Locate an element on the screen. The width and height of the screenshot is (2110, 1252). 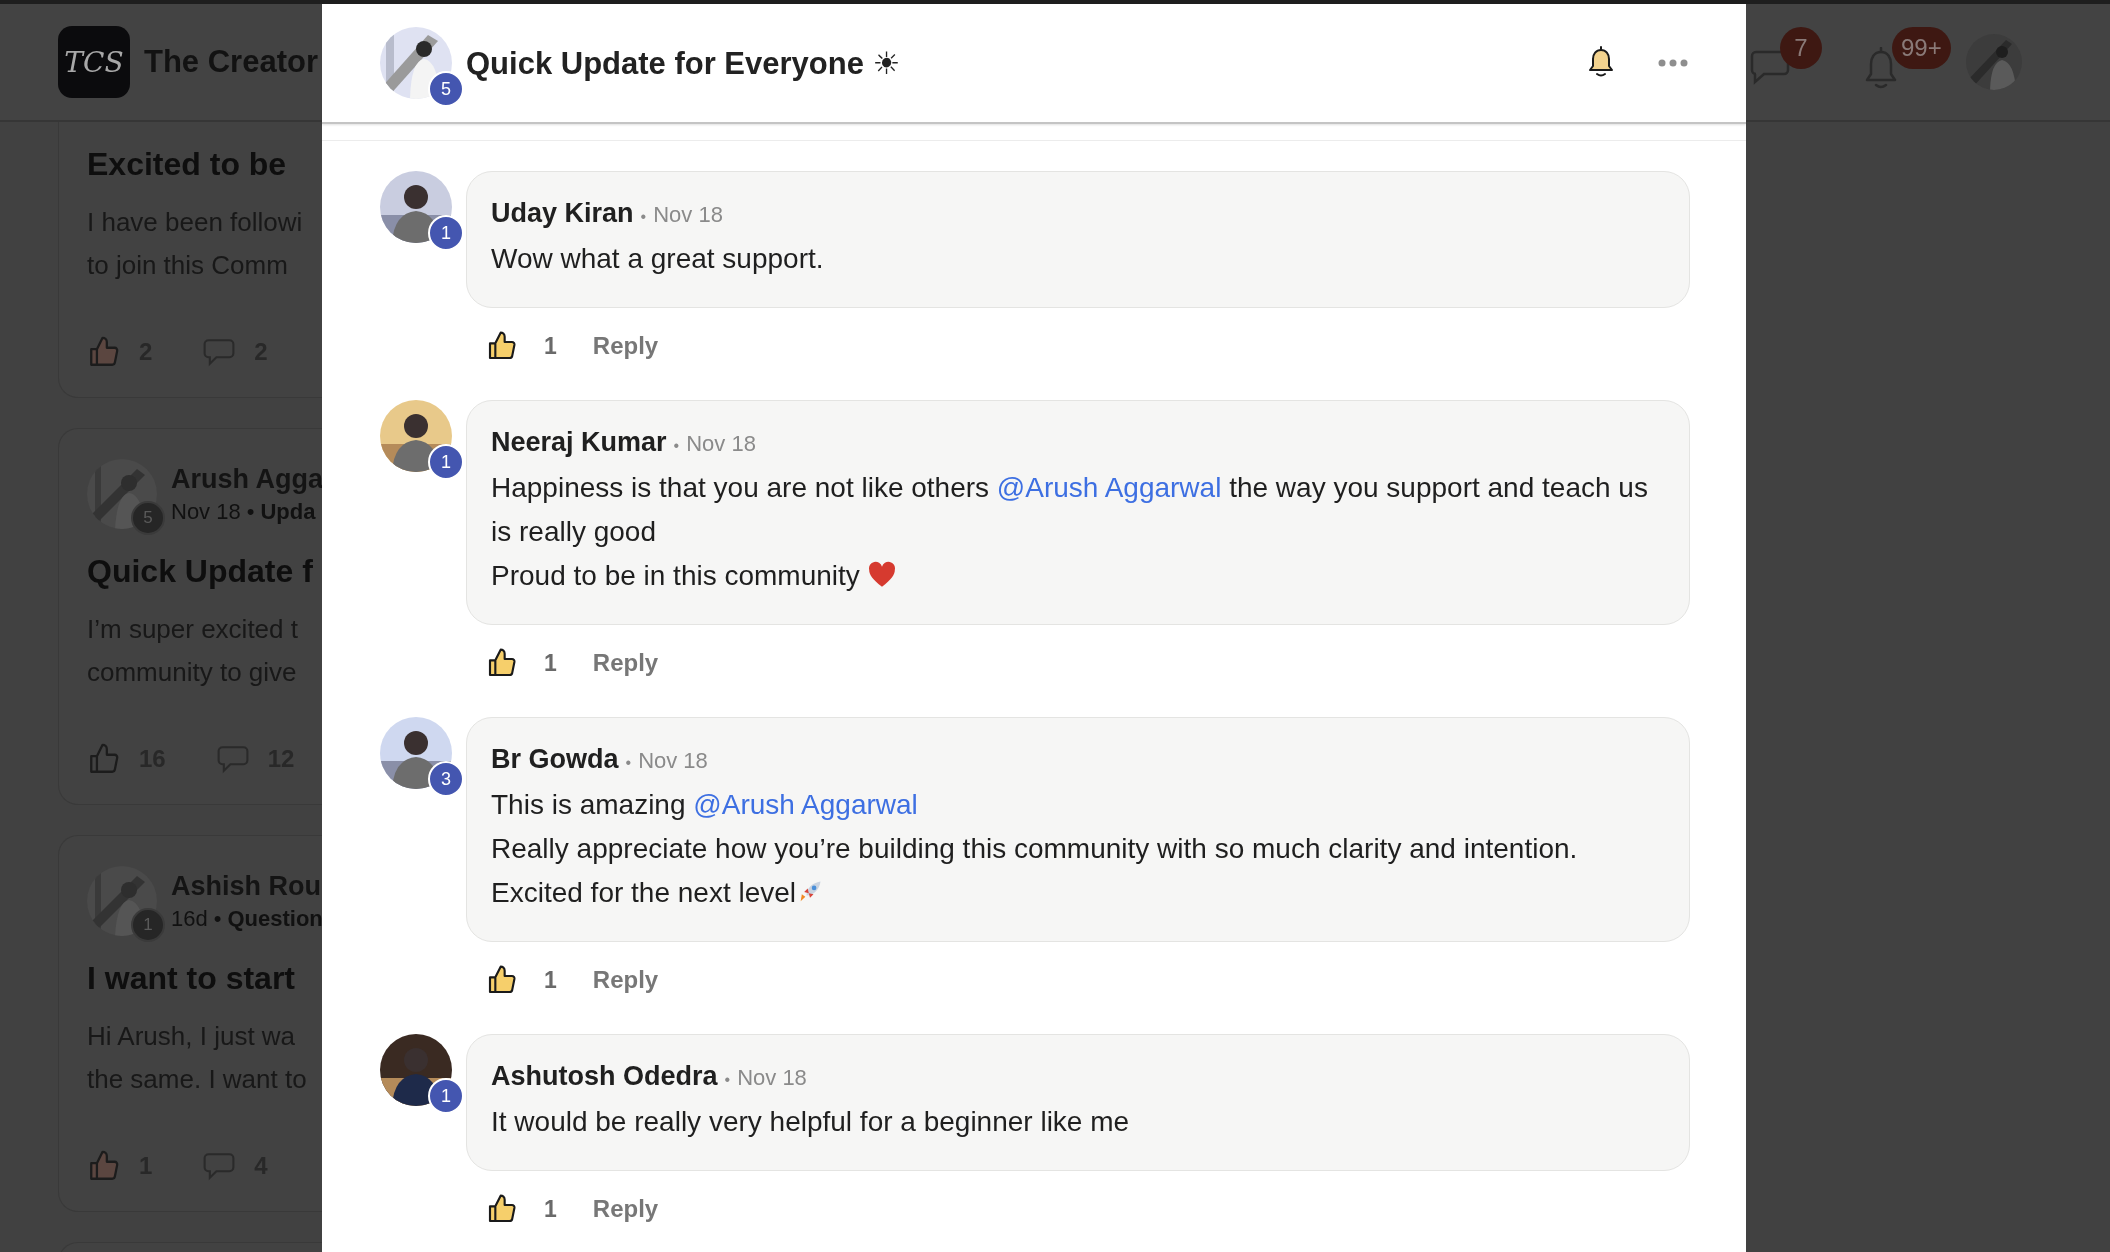
comment-text: Happiness is that you are not like others @Arush Aggarwal the way you support and teach us is really good is located at coordinates (1070, 510).